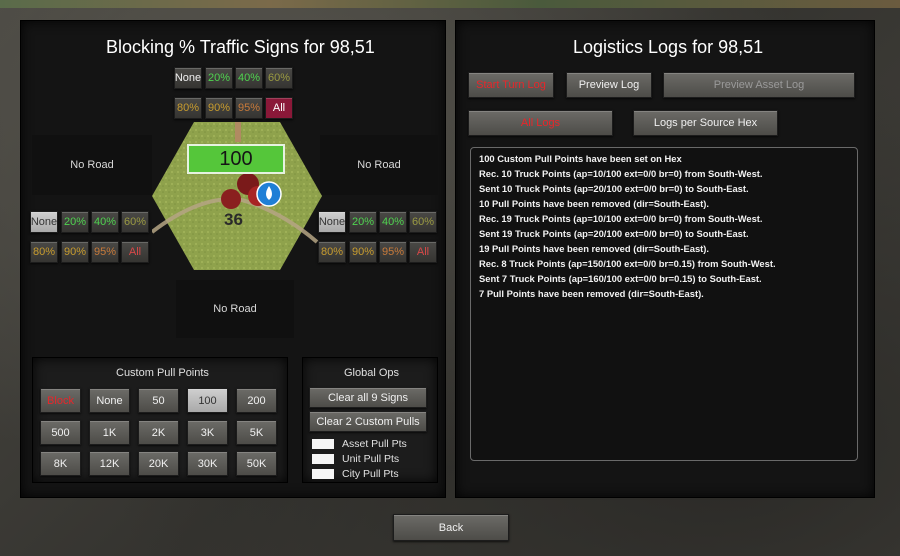 This screenshot has width=900, height=556. What do you see at coordinates (219, 78) in the screenshot?
I see `top-sign-20: 20%` at bounding box center [219, 78].